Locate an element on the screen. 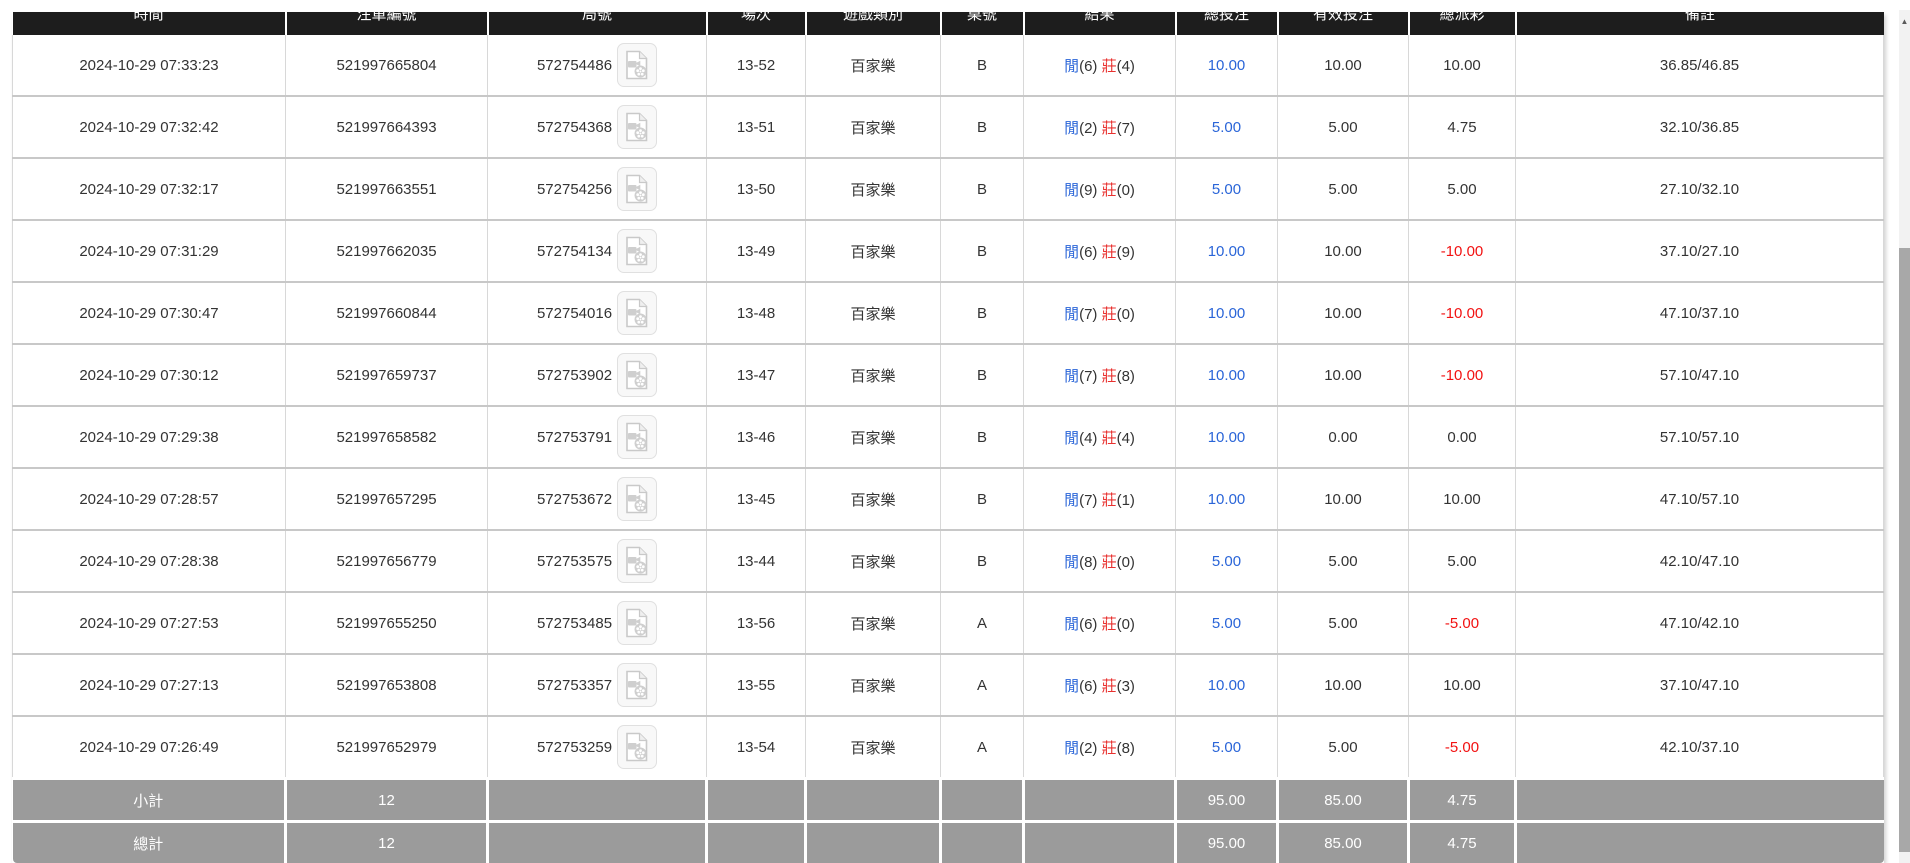 This screenshot has width=1910, height=863. bet-id-cell: 521997660844 is located at coordinates (386, 312).